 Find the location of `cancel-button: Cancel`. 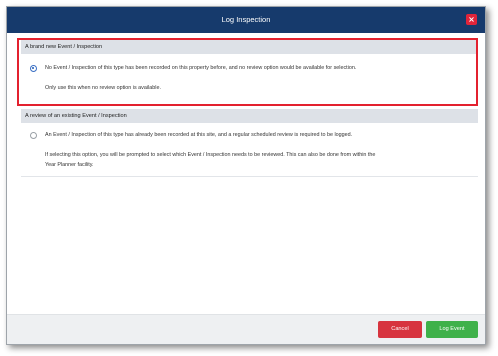

cancel-button: Cancel is located at coordinates (400, 329).